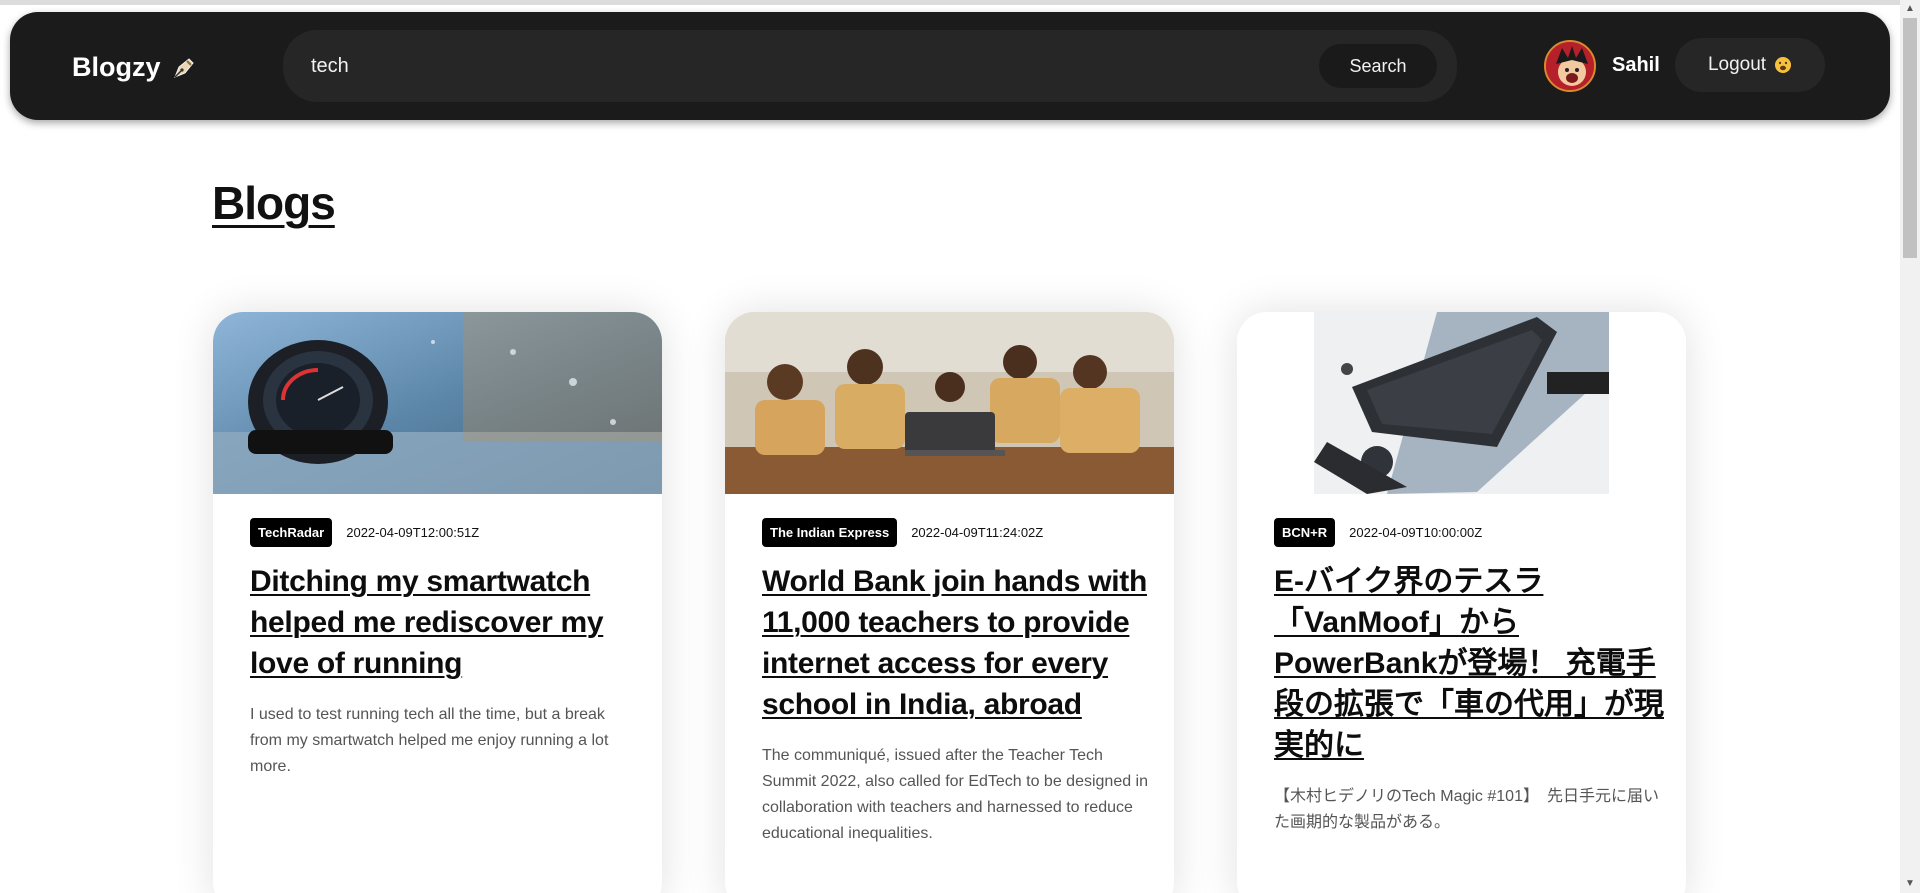 This screenshot has width=1920, height=893. What do you see at coordinates (830, 532) in the screenshot?
I see `source-badge: The Indian Express` at bounding box center [830, 532].